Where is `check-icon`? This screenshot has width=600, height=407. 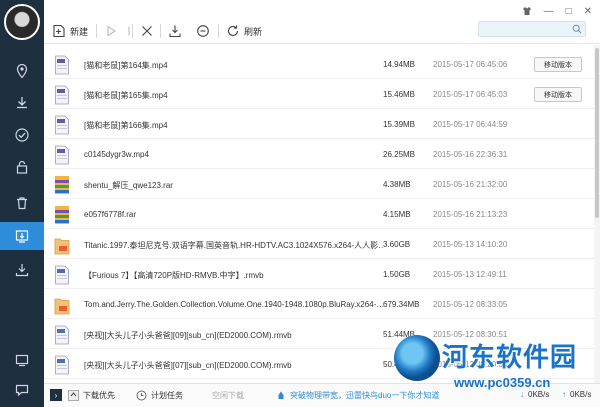
check-icon is located at coordinates (22, 135).